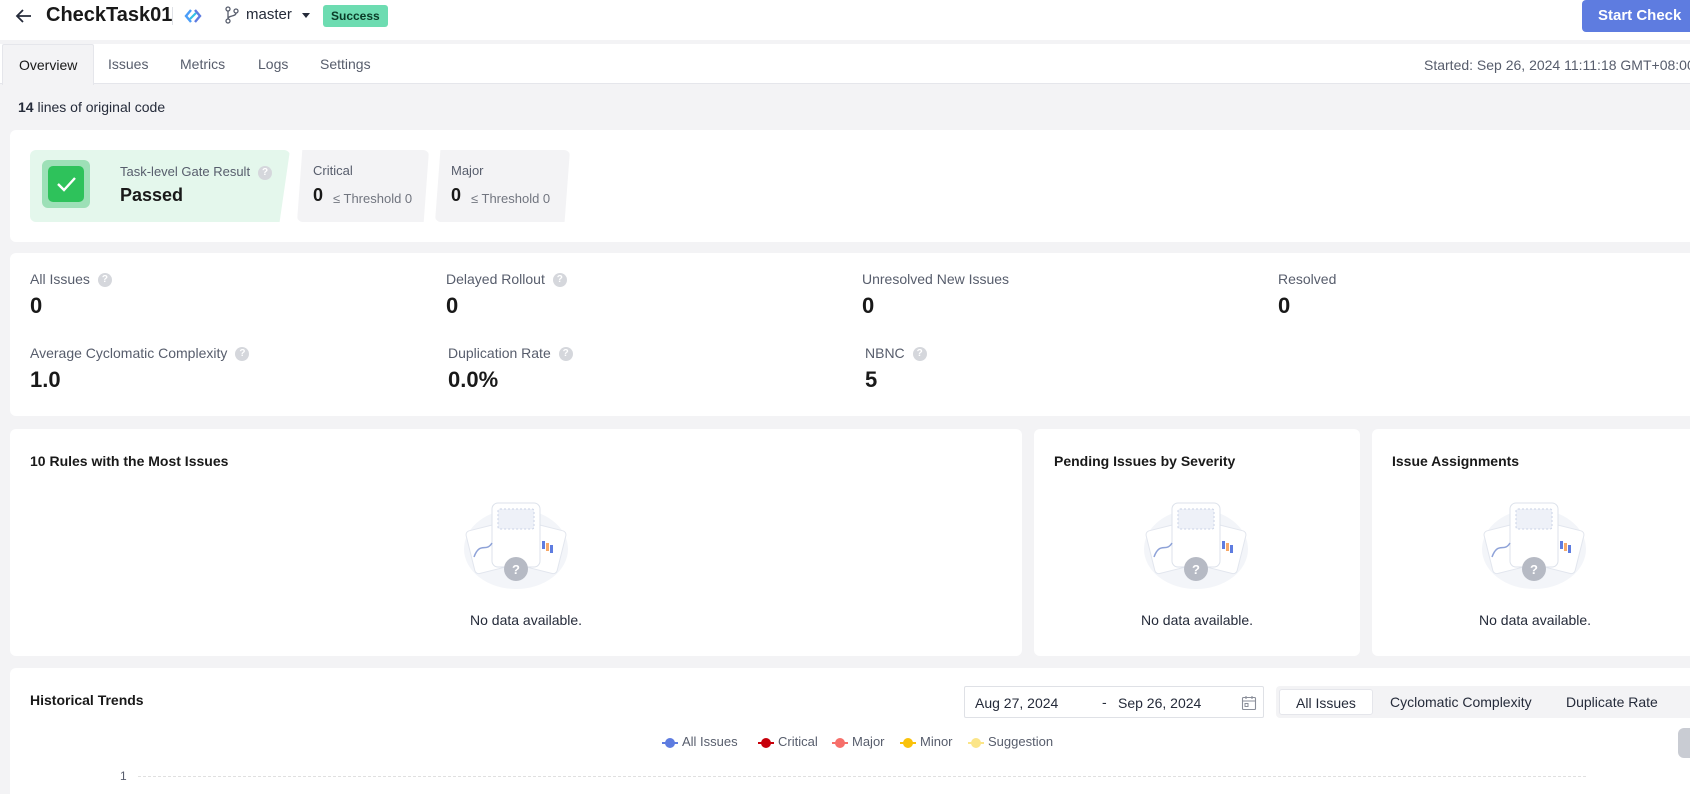 The width and height of the screenshot is (1690, 794). What do you see at coordinates (152, 195) in the screenshot?
I see `gate-result-value: Passed` at bounding box center [152, 195].